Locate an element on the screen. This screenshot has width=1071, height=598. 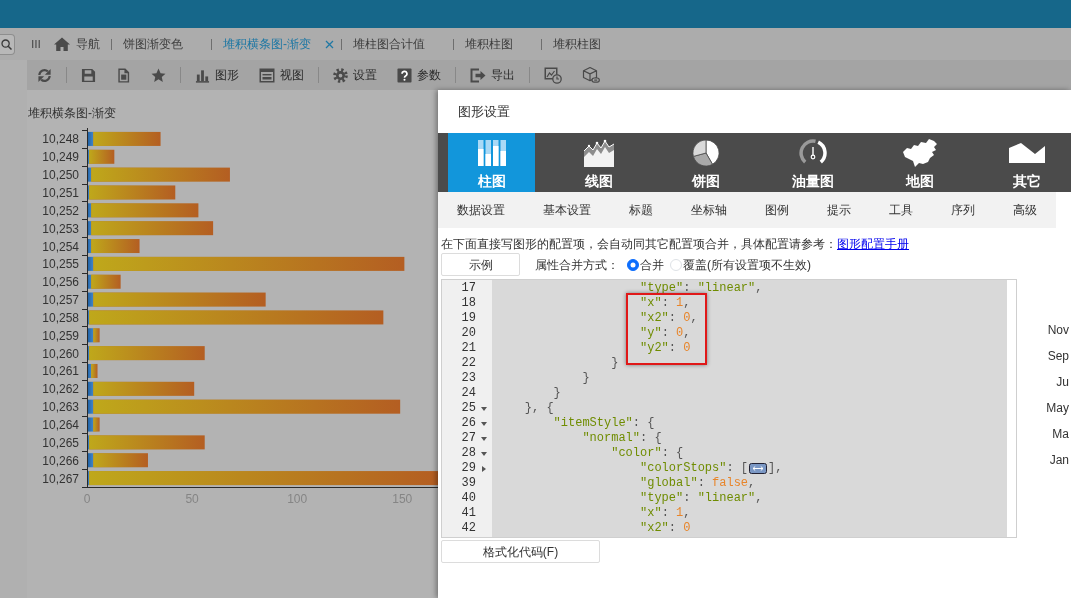
axis-label: 10,252 is located at coordinates (60, 210).